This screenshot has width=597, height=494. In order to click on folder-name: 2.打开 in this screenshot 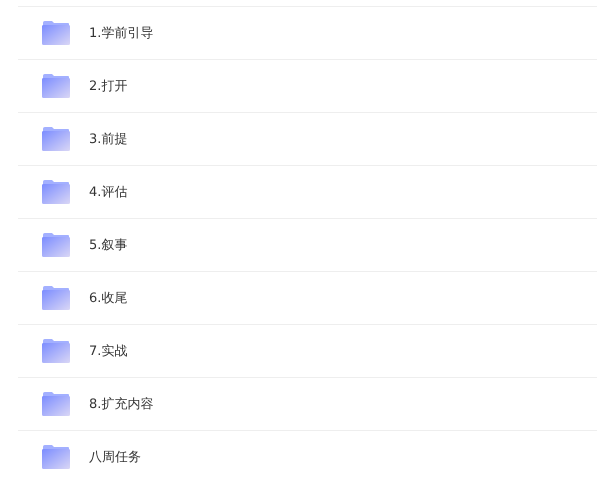, I will do `click(108, 86)`.